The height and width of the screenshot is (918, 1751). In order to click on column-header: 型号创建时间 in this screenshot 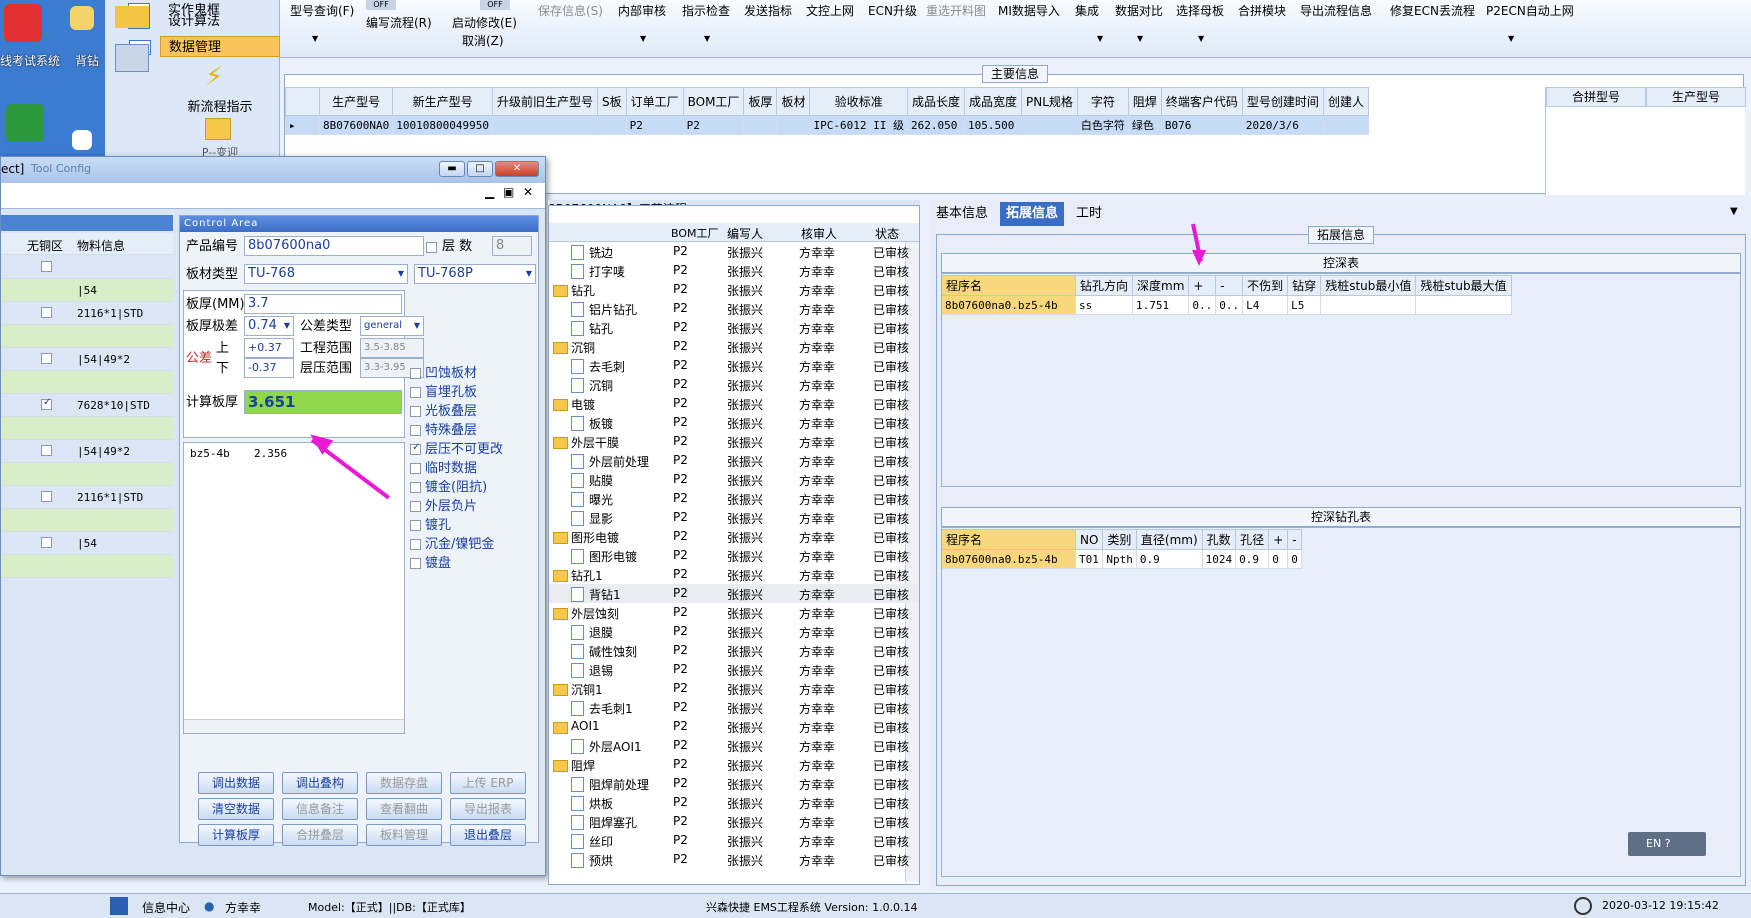, I will do `click(1282, 101)`.